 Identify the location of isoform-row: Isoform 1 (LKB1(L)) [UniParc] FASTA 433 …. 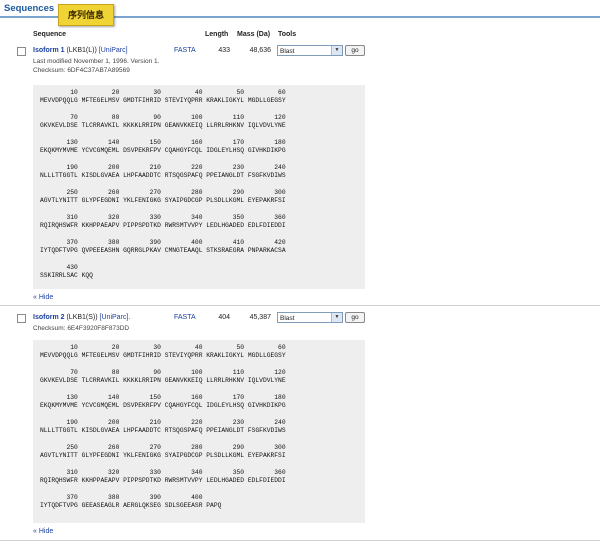
(300, 51).